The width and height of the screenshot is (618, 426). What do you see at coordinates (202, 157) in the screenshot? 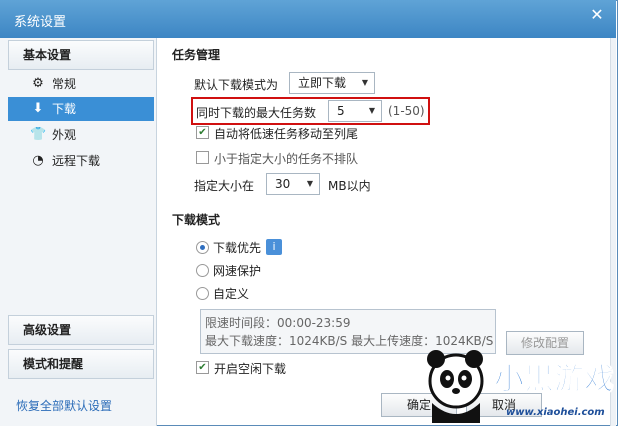
I see `no-queue-small-checkbox` at bounding box center [202, 157].